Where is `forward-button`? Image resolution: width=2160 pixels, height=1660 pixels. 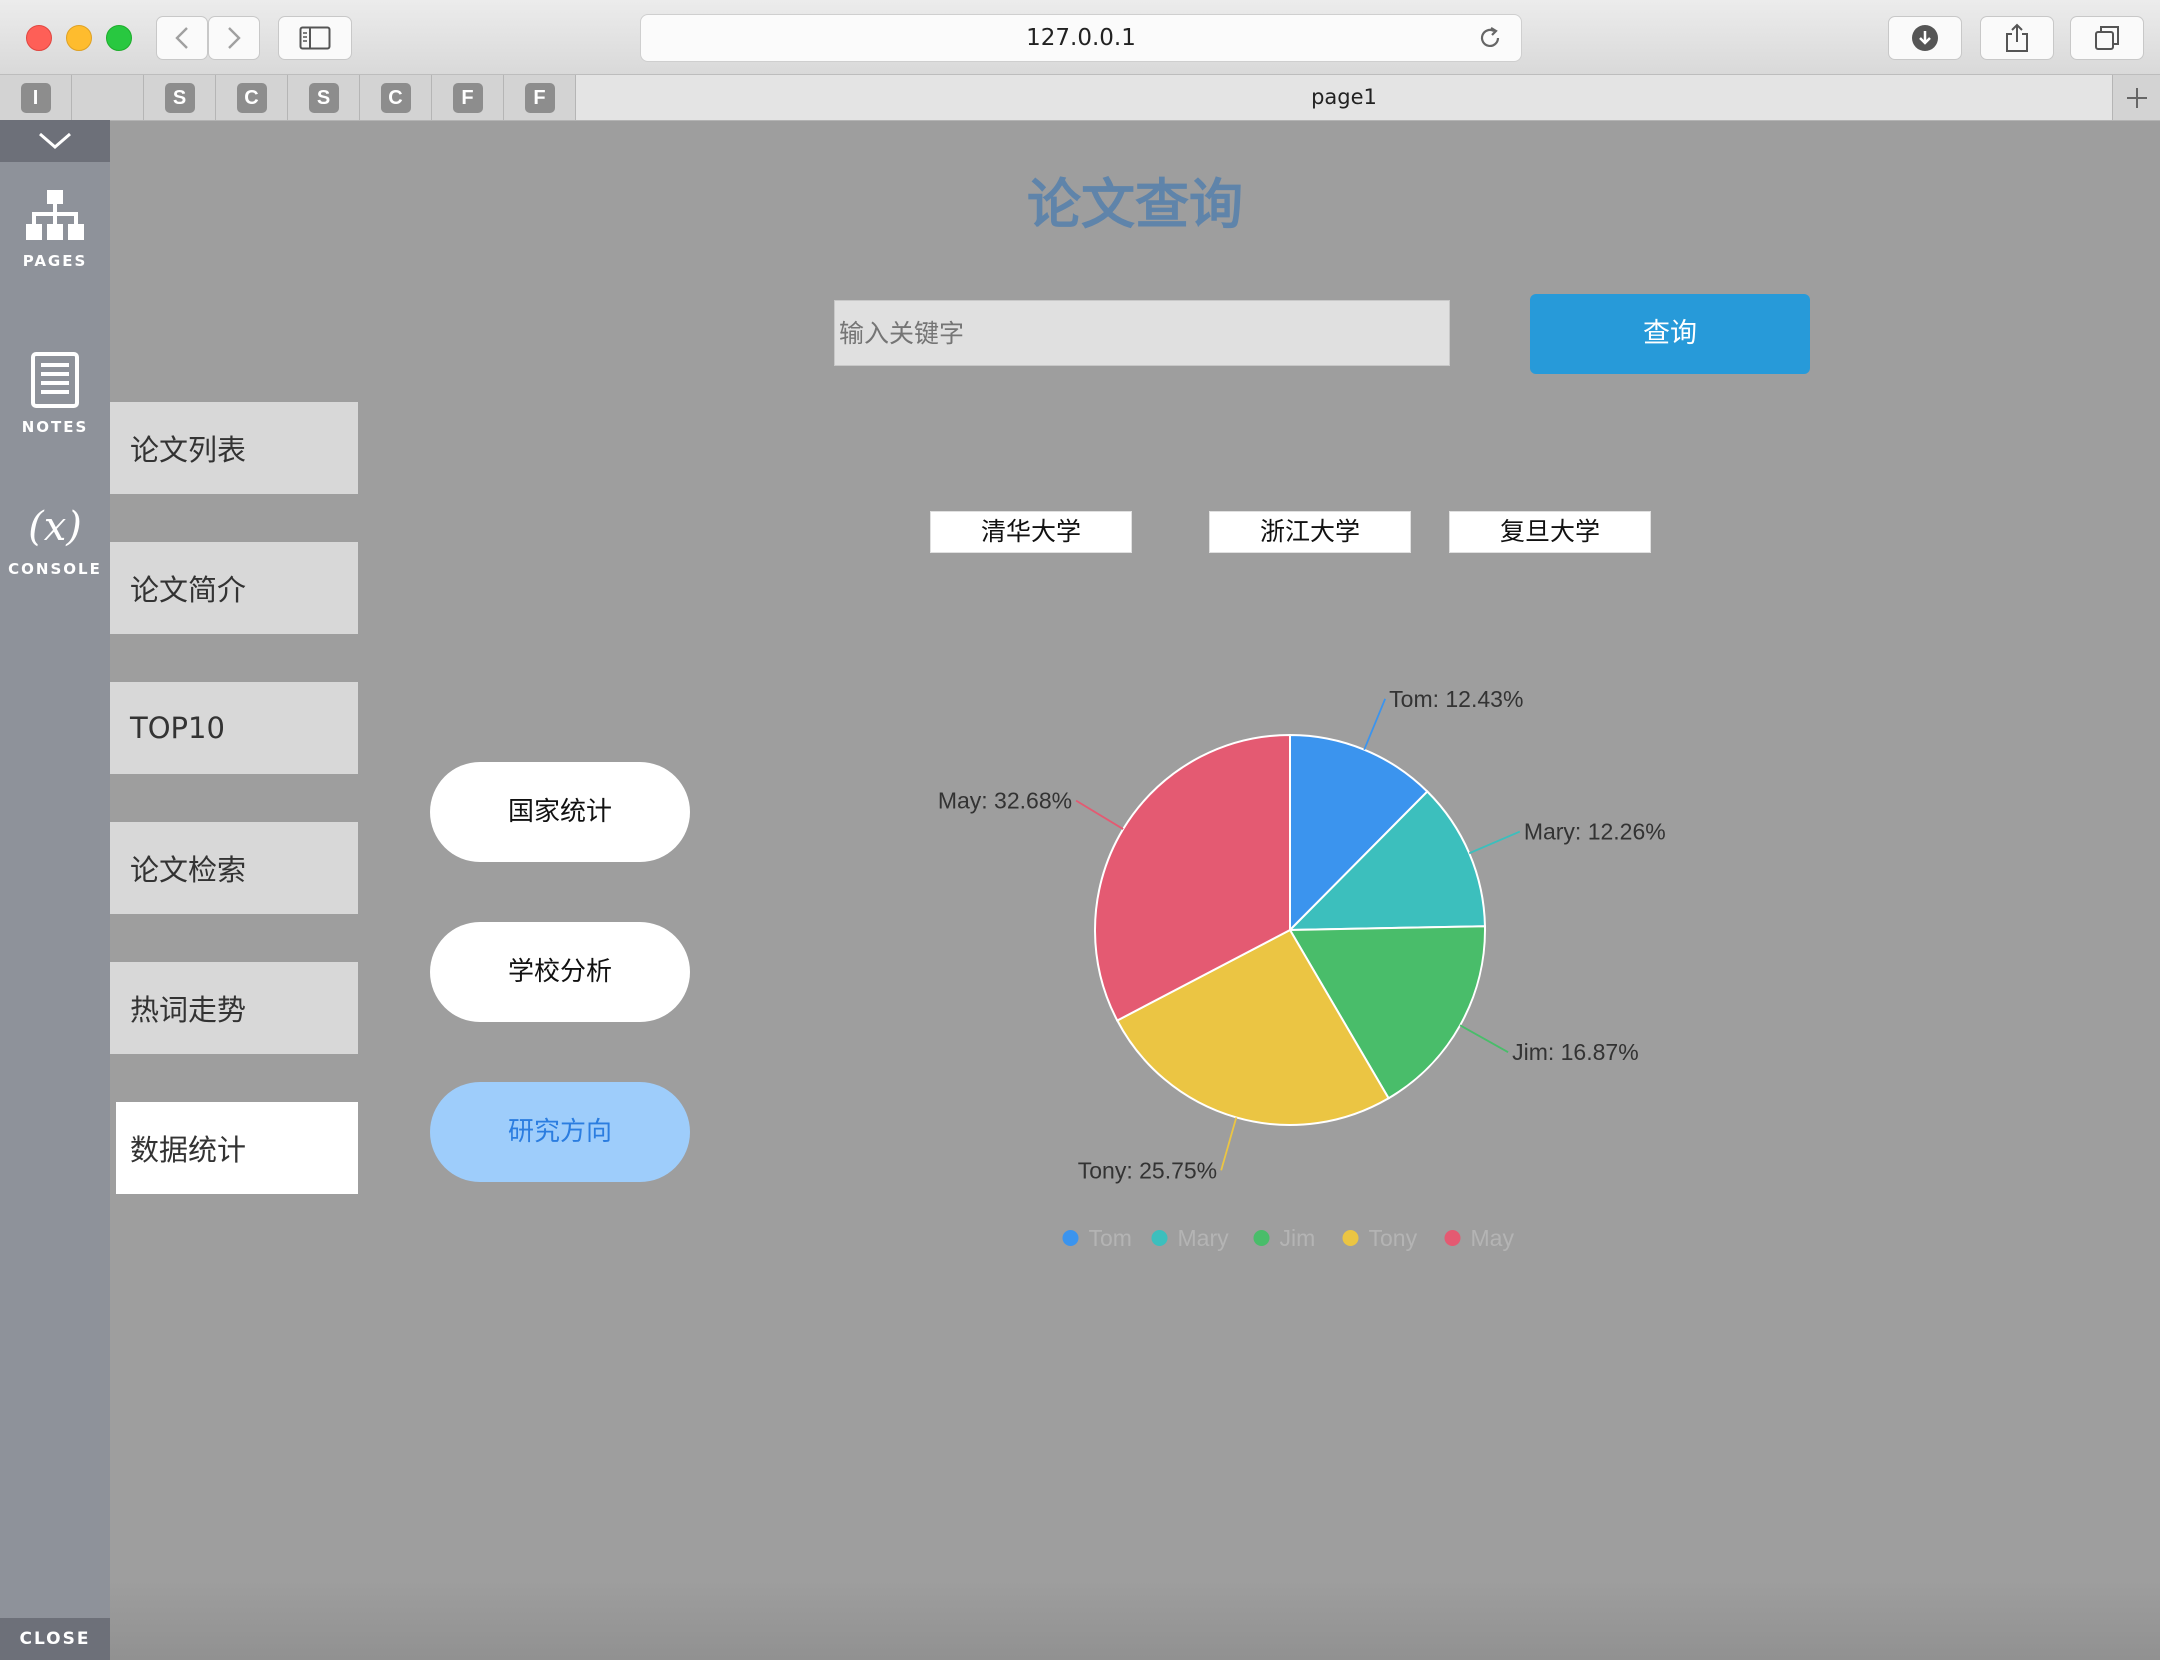 forward-button is located at coordinates (234, 38).